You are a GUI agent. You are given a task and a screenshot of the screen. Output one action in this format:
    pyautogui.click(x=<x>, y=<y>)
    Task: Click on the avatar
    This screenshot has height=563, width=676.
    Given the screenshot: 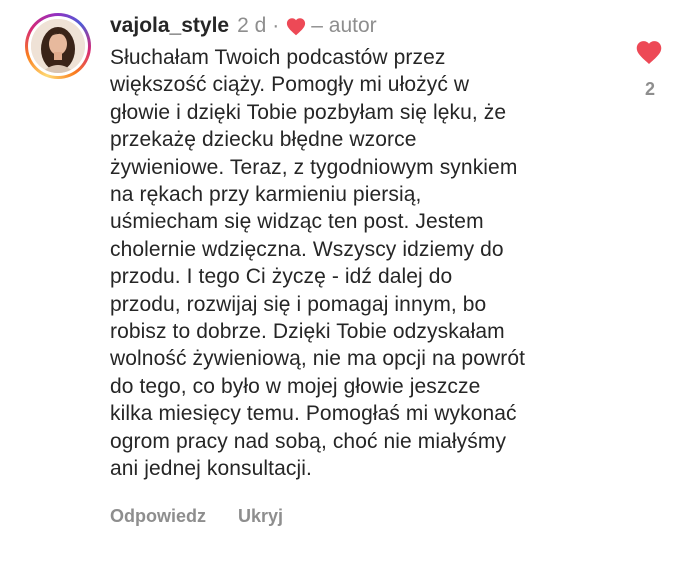 What is the action you would take?
    pyautogui.click(x=58, y=46)
    